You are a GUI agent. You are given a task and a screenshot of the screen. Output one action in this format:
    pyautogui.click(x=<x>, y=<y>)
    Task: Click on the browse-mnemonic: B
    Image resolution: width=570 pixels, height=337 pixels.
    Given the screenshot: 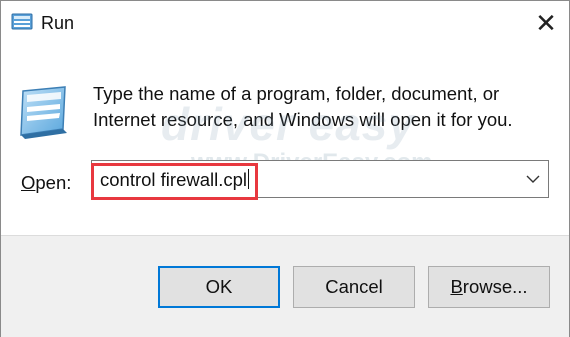 What is the action you would take?
    pyautogui.click(x=456, y=286)
    